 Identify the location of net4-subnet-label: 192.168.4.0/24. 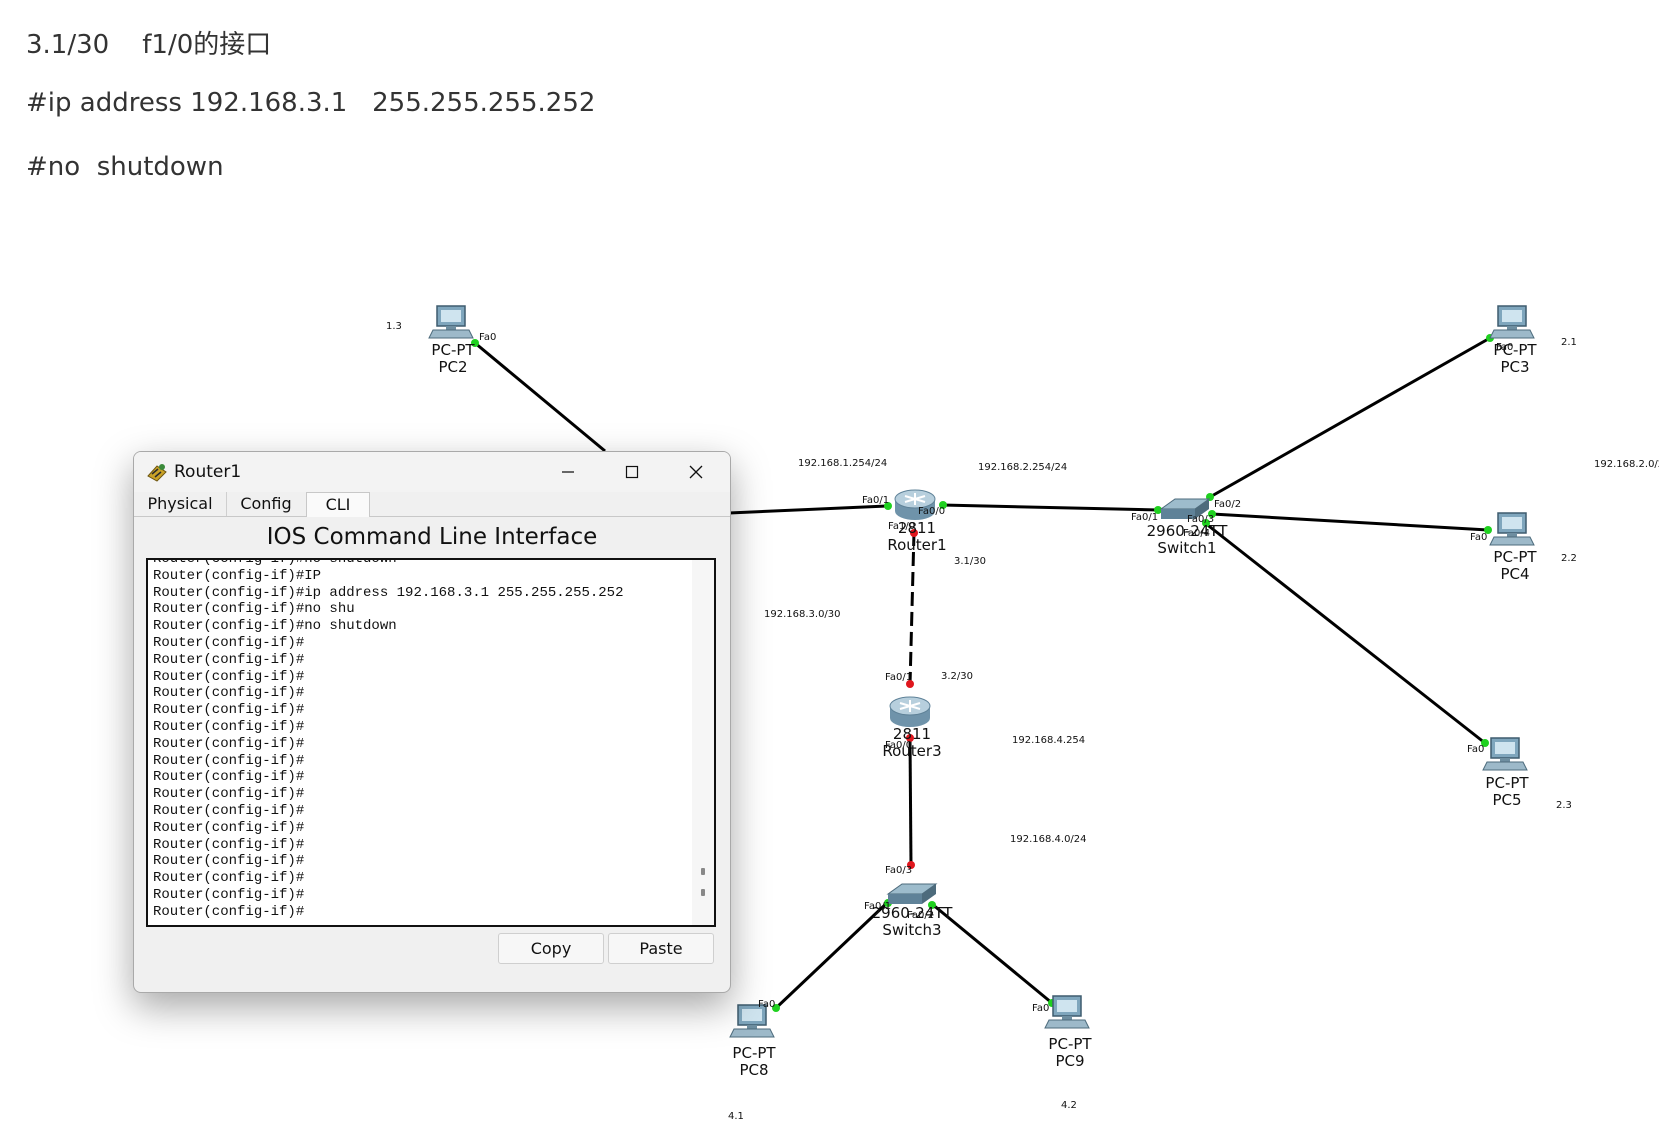
(1048, 839).